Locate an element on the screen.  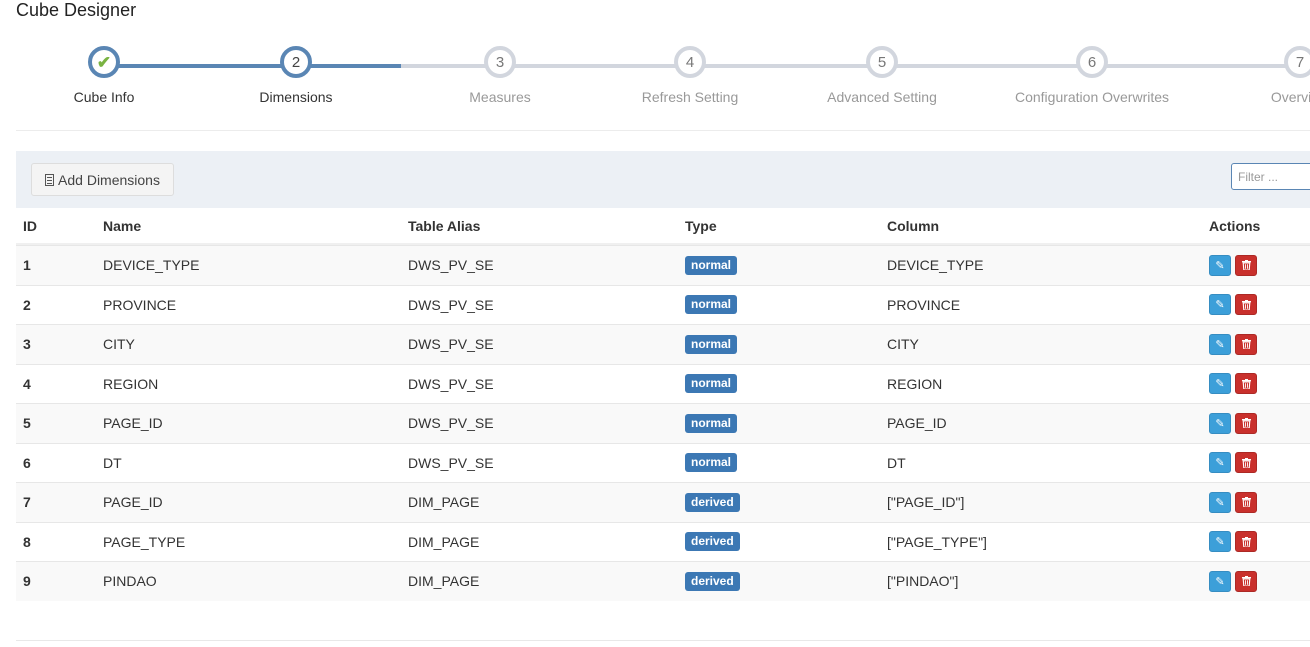
document-icon is located at coordinates (50, 179).